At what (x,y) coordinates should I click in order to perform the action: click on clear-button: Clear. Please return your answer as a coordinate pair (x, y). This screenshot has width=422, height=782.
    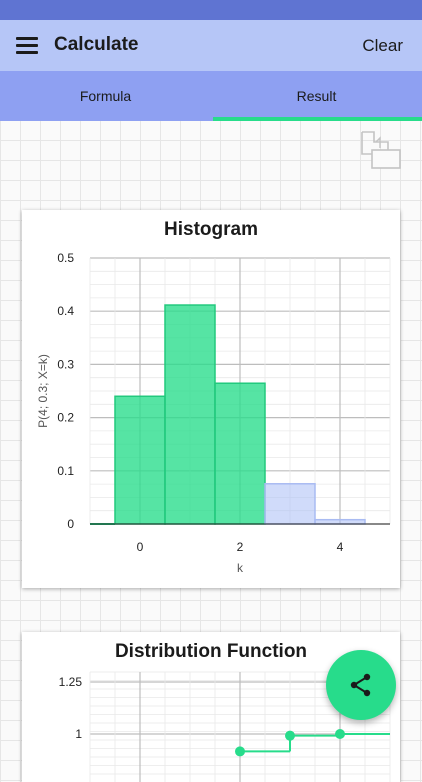
    Looking at the image, I should click on (382, 46).